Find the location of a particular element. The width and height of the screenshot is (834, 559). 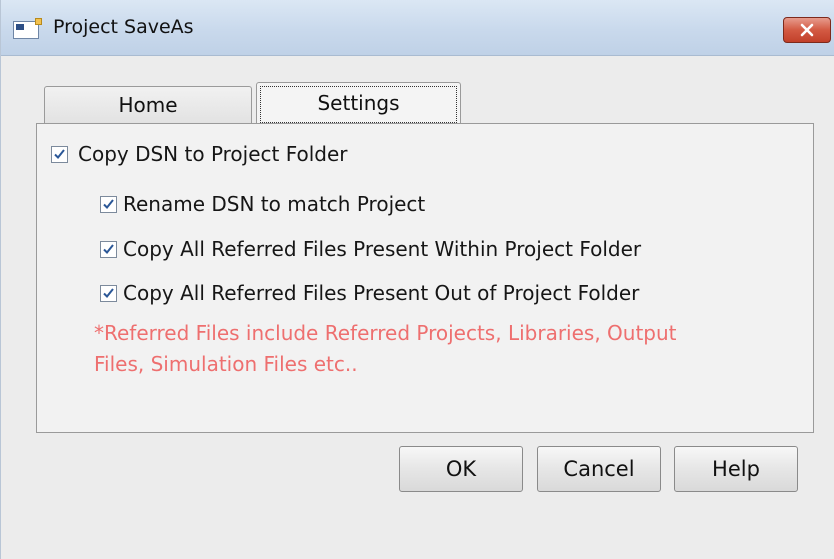

close-icon is located at coordinates (807, 30).